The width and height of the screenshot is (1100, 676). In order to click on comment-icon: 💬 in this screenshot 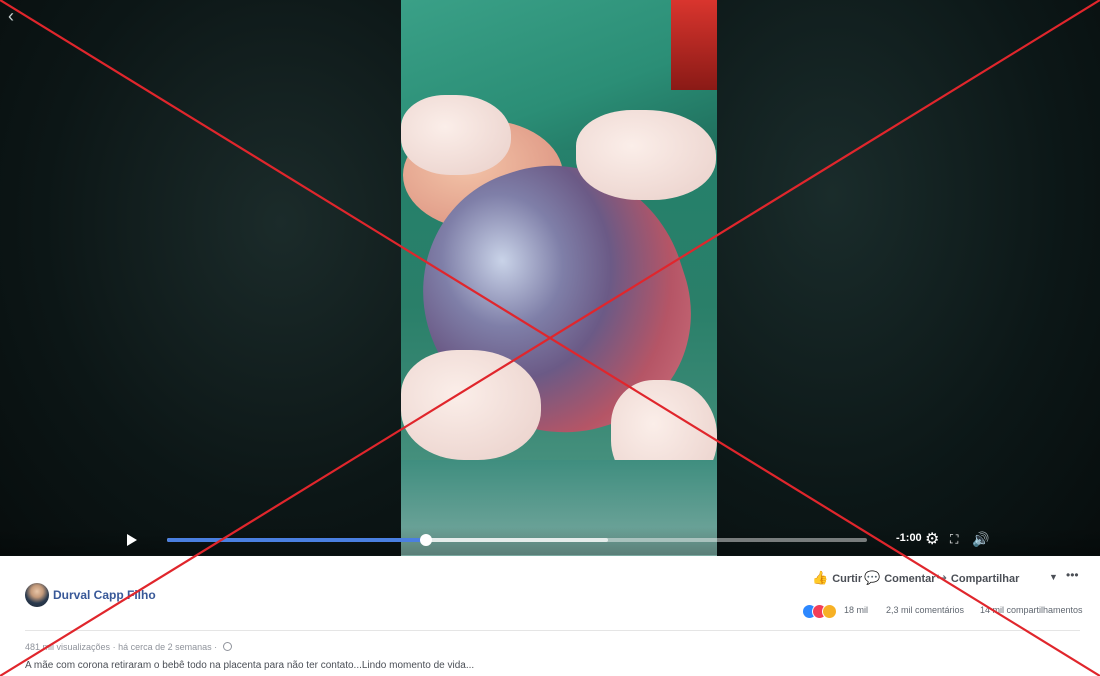, I will do `click(872, 577)`.